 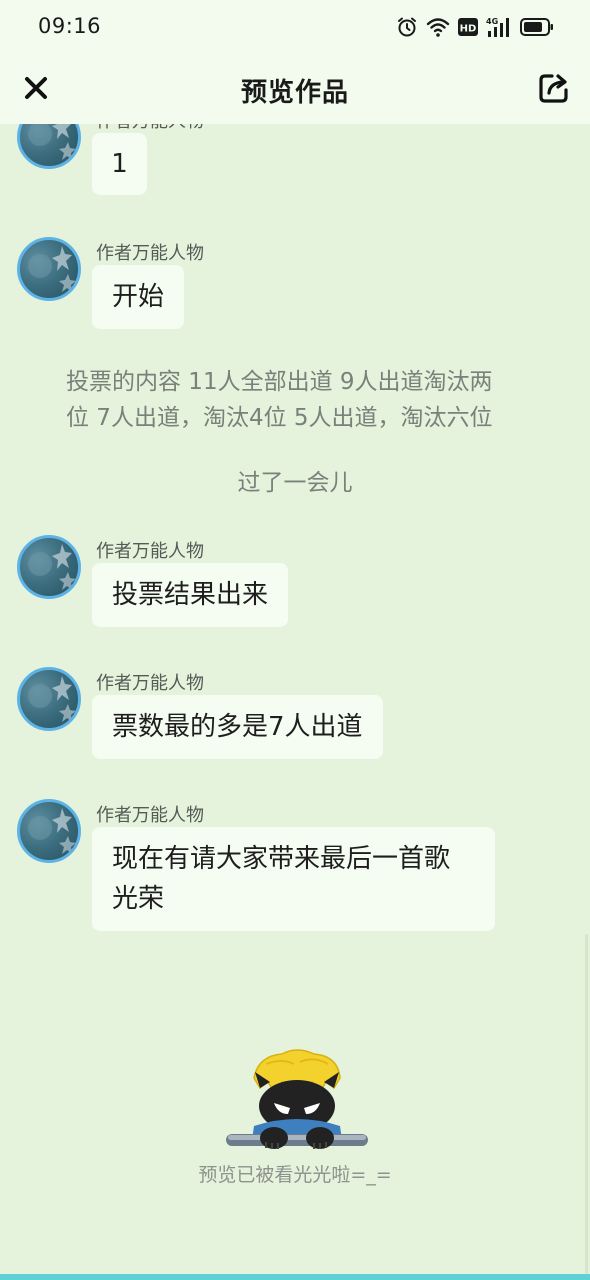 What do you see at coordinates (499, 27) in the screenshot?
I see `signal-4g-icon: 4G` at bounding box center [499, 27].